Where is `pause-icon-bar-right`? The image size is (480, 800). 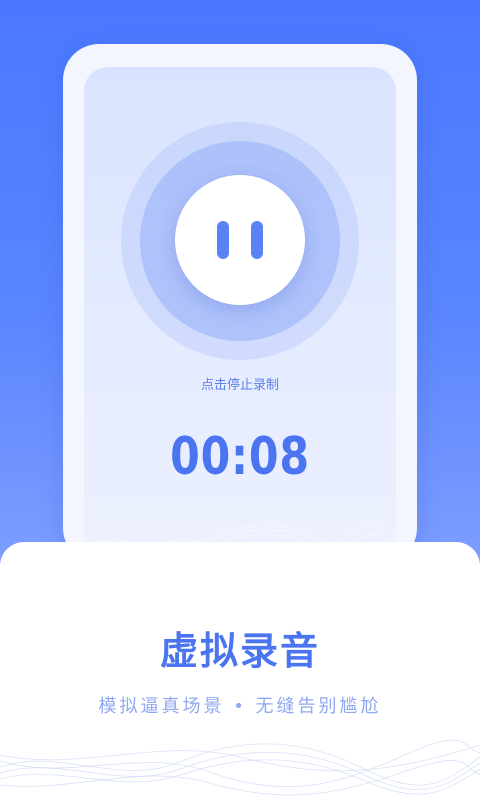 pause-icon-bar-right is located at coordinates (257, 240).